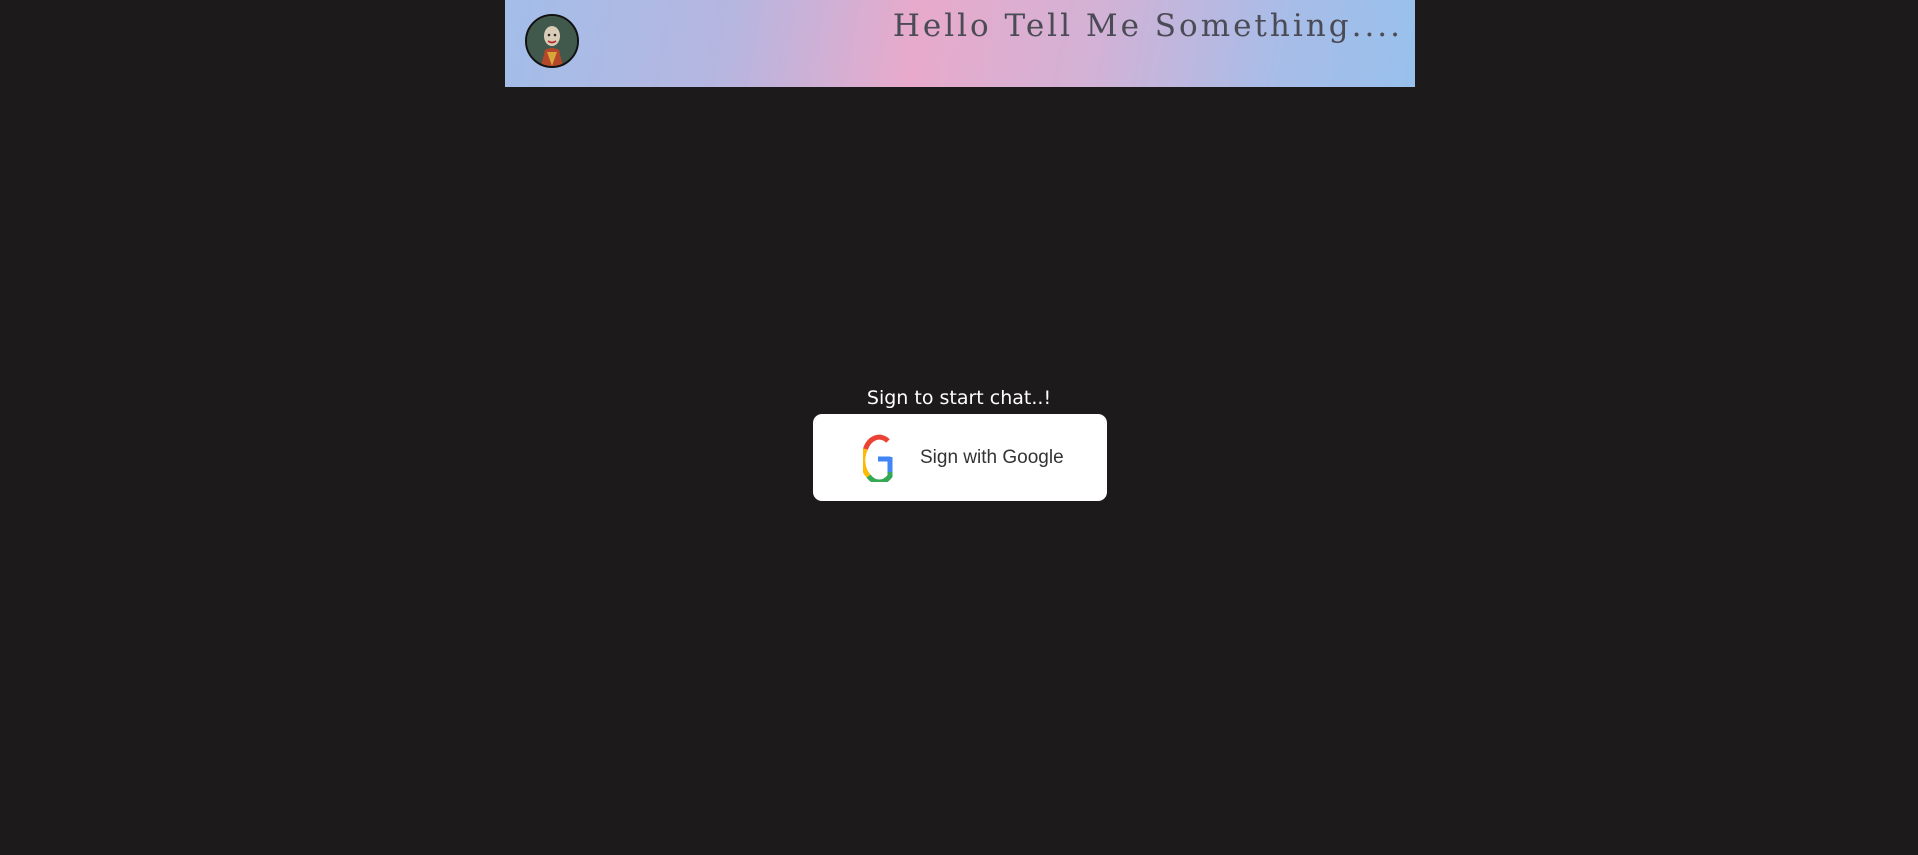  I want to click on joker-avatar-icon, so click(552, 41).